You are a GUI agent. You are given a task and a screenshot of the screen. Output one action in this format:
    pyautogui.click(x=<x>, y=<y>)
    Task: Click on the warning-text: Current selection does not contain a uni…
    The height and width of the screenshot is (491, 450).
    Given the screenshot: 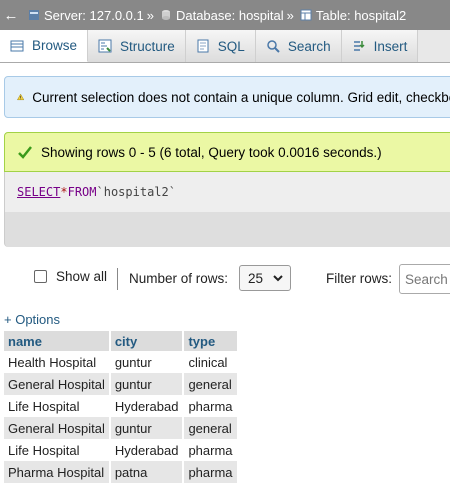 What is the action you would take?
    pyautogui.click(x=241, y=97)
    